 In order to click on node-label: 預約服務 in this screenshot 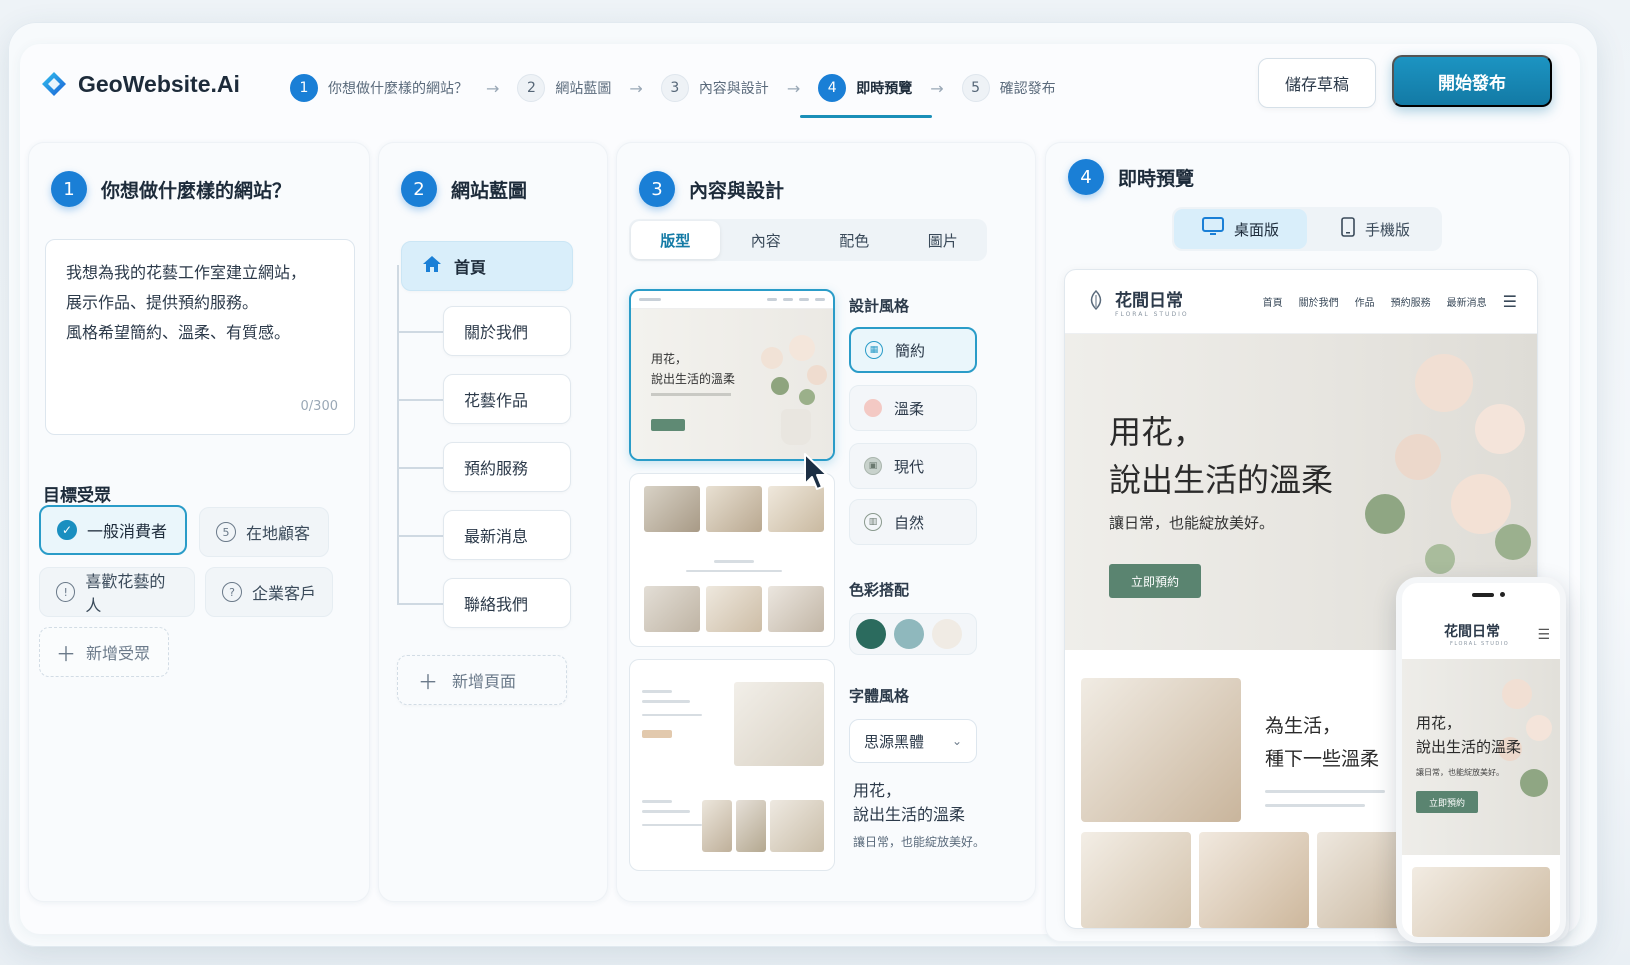, I will do `click(496, 468)`.